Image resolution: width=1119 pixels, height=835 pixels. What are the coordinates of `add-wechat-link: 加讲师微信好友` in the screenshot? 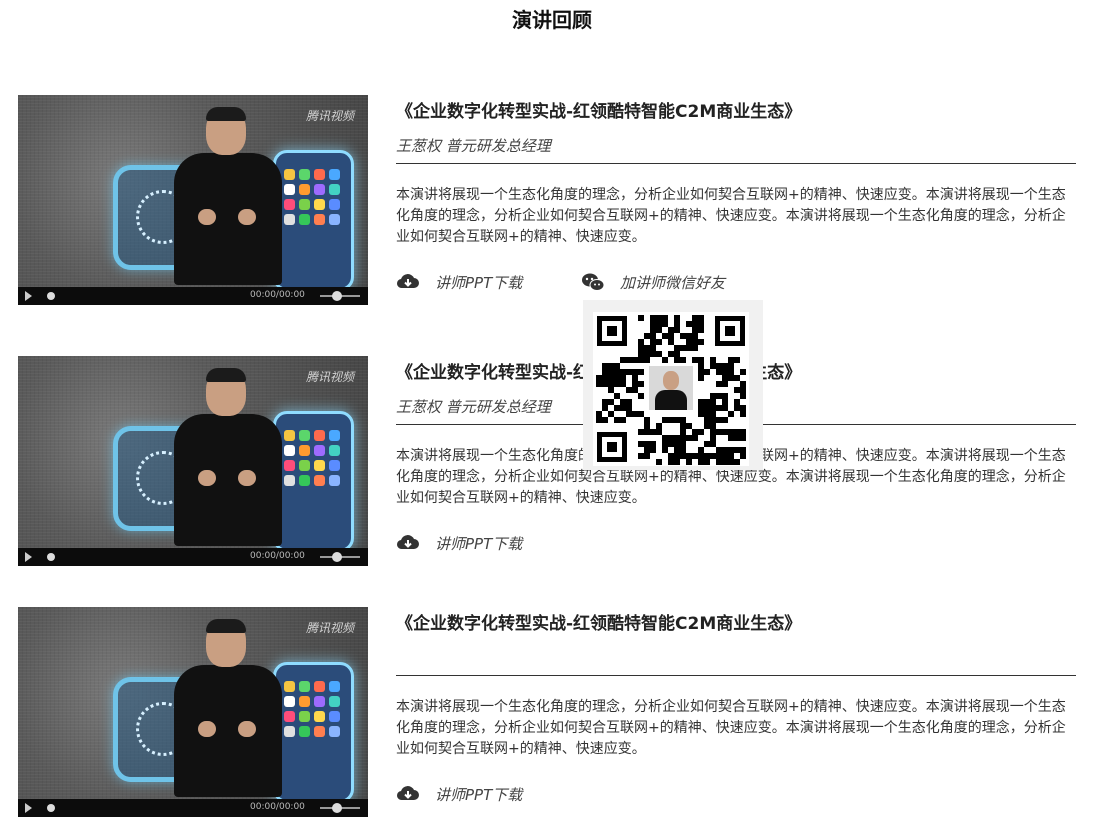 It's located at (653, 282).